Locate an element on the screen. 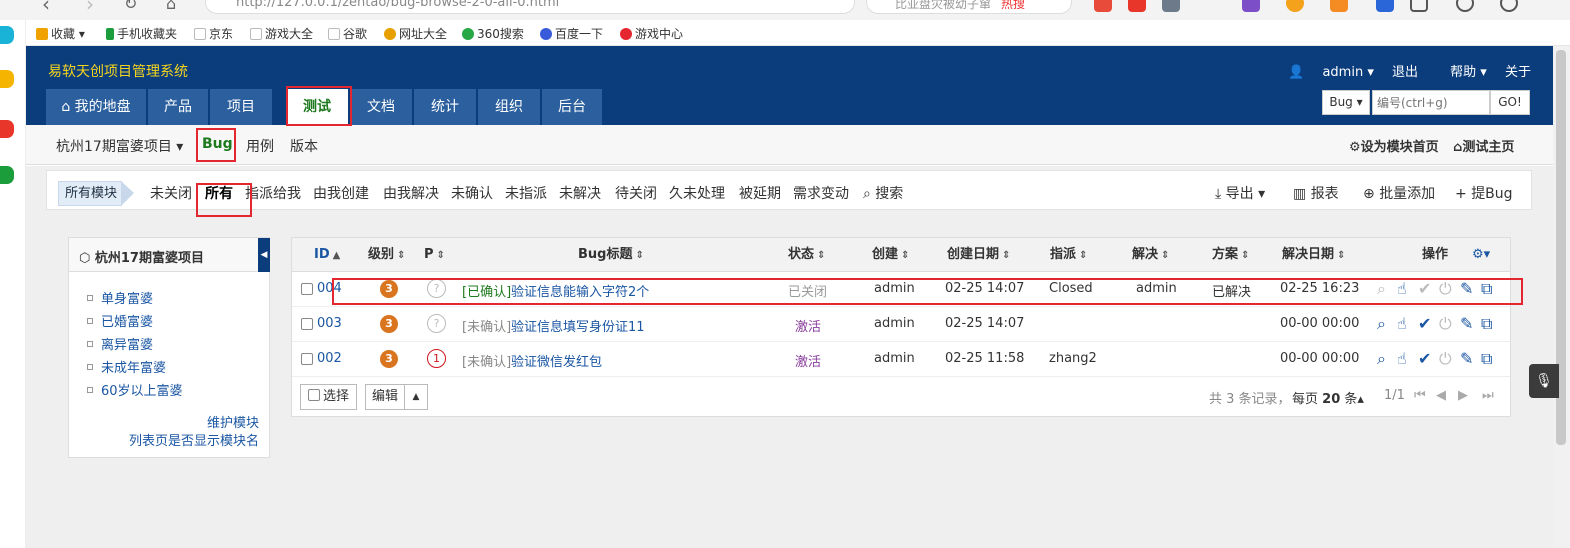 This screenshot has width=1570, height=548. column-resolution: 方案 ⇕ is located at coordinates (1230, 255).